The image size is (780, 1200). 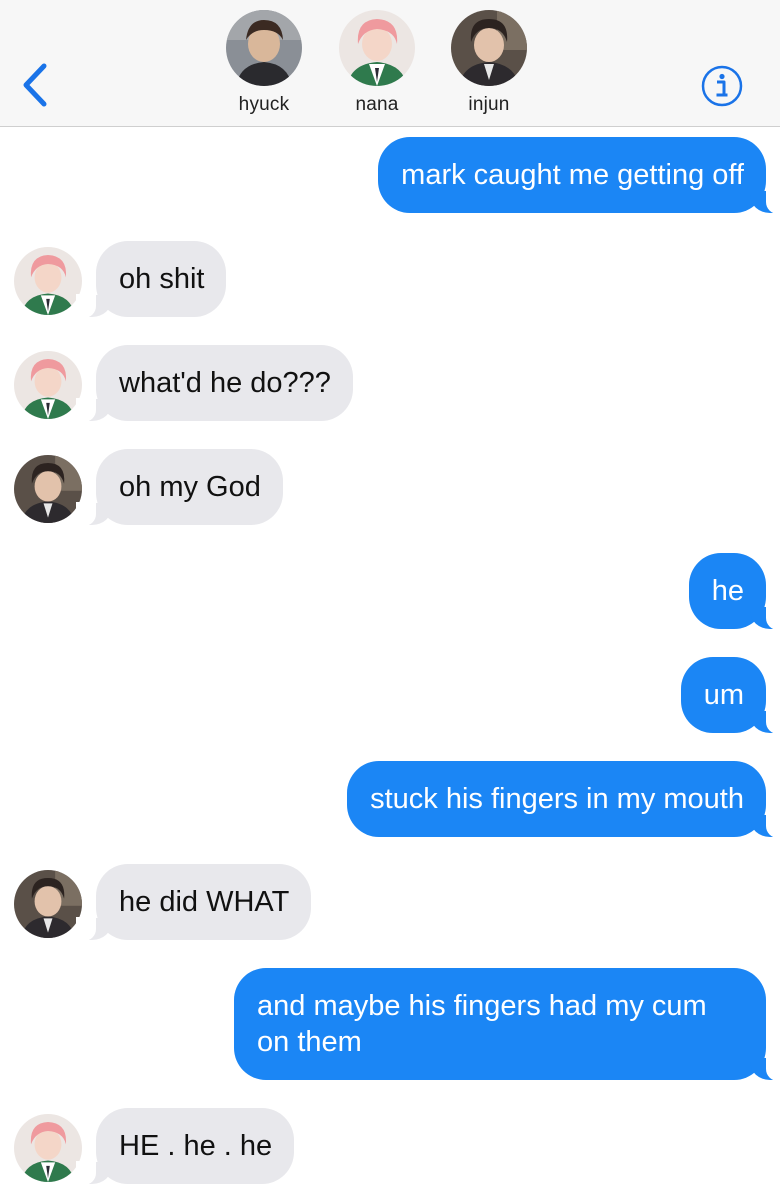 I want to click on message-bubble: HE . he . he, so click(x=185, y=1146).